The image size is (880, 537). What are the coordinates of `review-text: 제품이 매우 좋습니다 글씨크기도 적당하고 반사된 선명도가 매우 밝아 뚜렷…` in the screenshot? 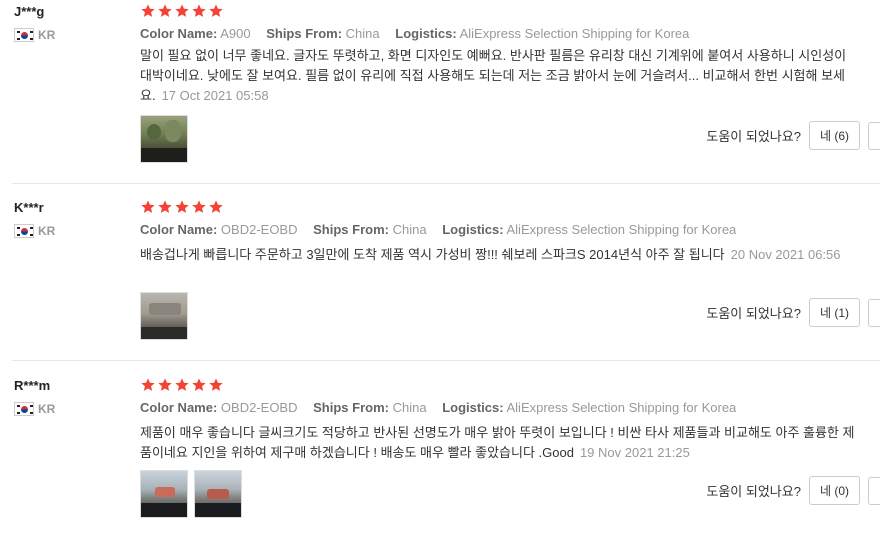 It's located at (500, 443).